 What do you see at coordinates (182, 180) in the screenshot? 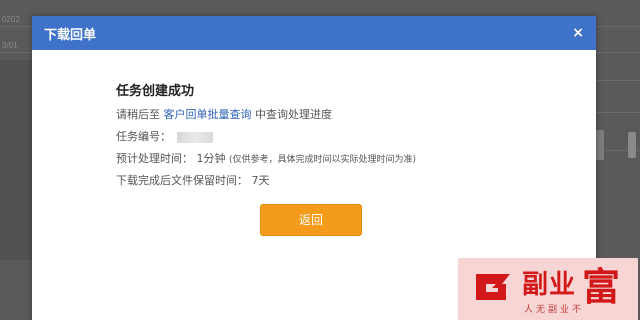
I see `retention-label: 下载完成后文件保留时间：` at bounding box center [182, 180].